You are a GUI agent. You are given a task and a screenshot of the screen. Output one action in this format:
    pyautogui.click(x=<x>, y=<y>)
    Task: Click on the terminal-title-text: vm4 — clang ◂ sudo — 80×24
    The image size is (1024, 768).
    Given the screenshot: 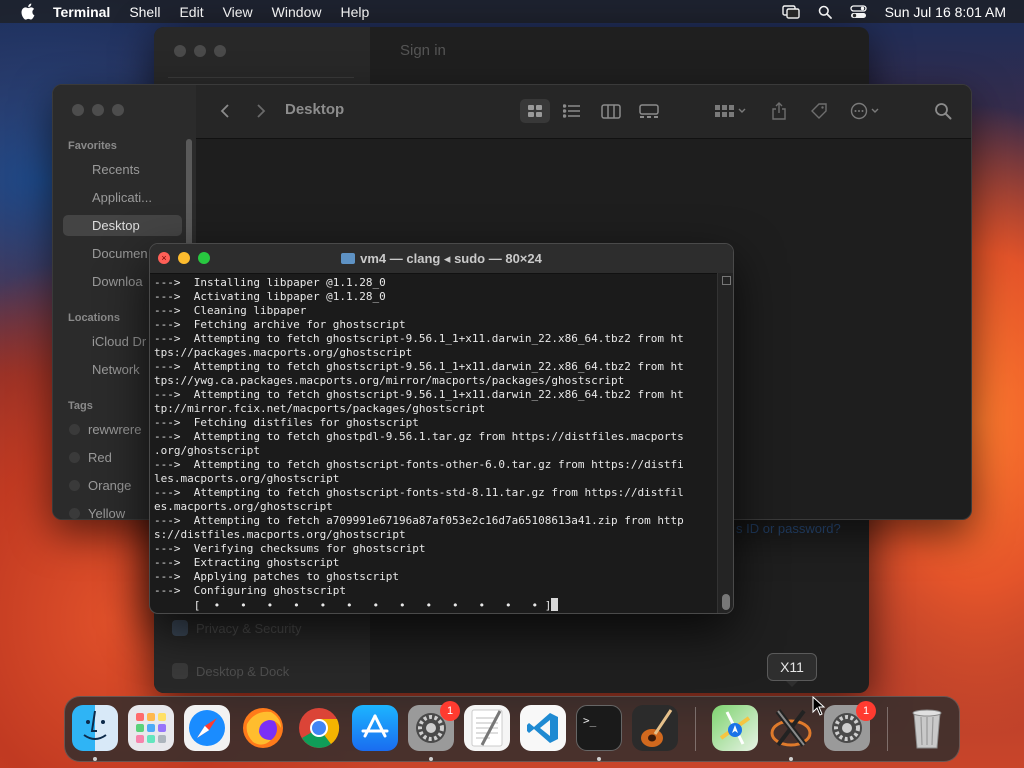 What is the action you would take?
    pyautogui.click(x=451, y=258)
    